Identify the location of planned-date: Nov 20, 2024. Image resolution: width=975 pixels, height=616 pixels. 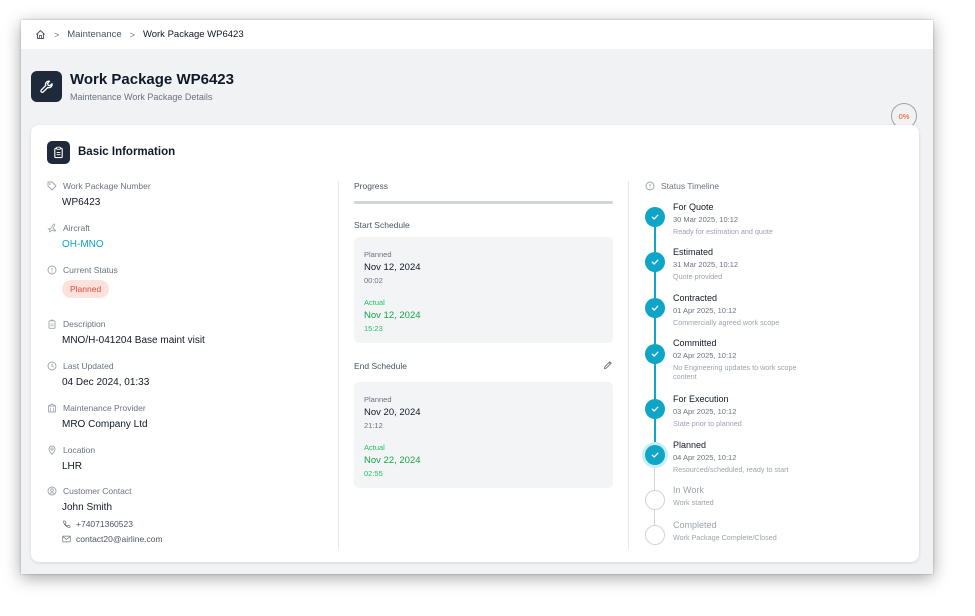
(392, 412).